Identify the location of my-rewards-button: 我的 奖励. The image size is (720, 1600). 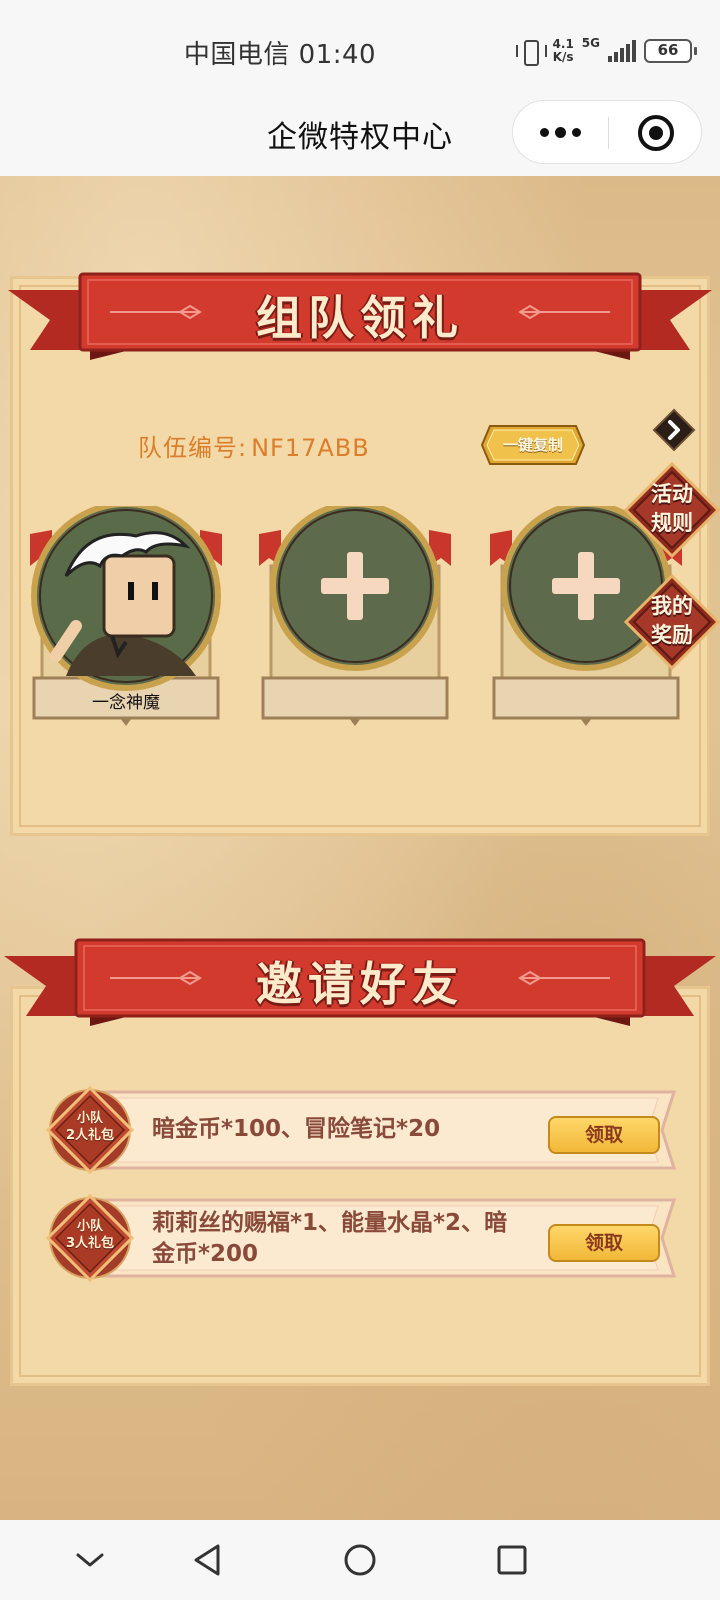
(672, 622).